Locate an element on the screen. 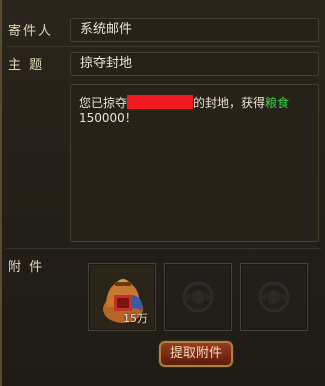  sender-label: 寄件人 is located at coordinates (31, 31).